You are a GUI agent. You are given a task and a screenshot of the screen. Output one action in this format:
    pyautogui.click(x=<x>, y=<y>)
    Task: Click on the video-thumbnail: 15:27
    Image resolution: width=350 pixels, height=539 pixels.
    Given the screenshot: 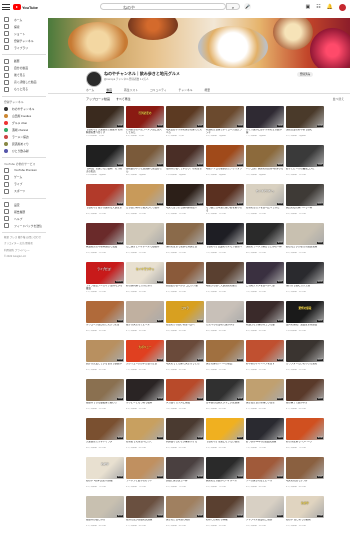 What is the action you would take?
    pyautogui.click(x=265, y=273)
    